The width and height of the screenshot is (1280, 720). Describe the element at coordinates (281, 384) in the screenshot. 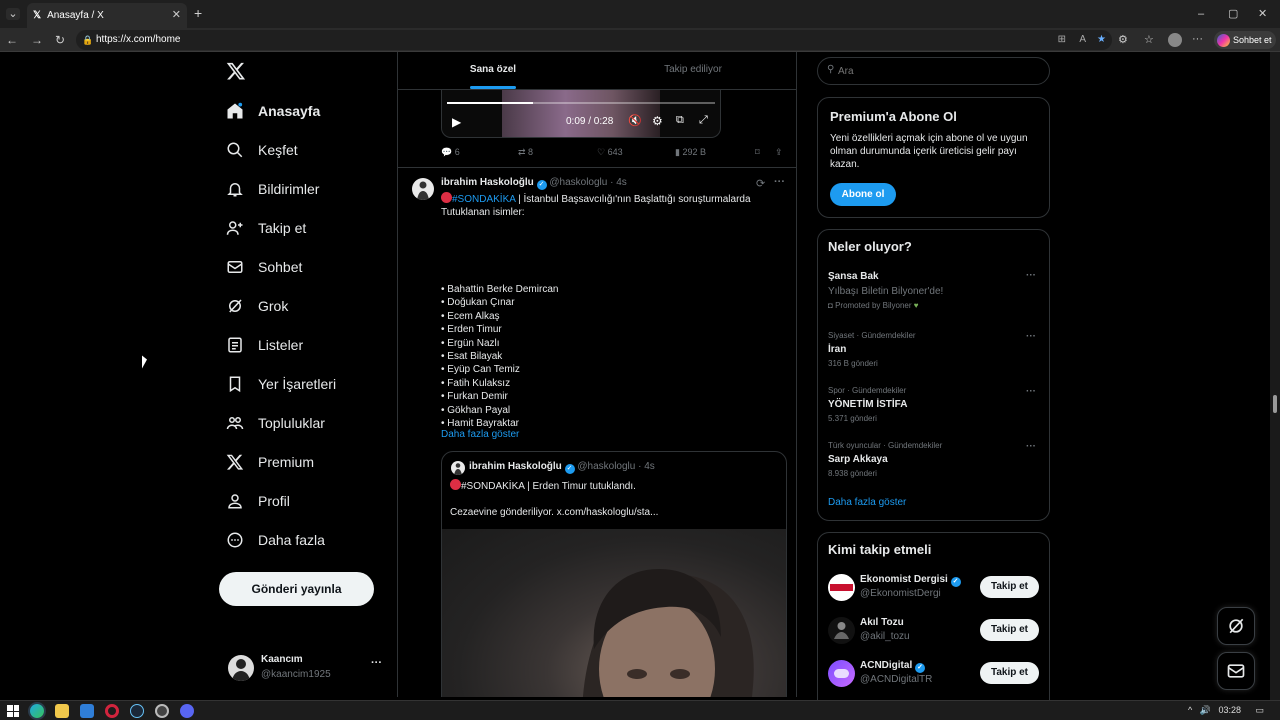

I see `nav-item-bookmarks: Yer İşaretleri` at that location.